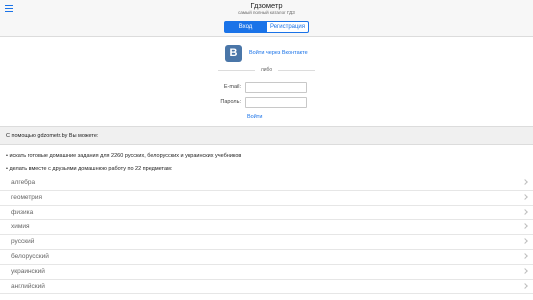 This screenshot has width=533, height=300. What do you see at coordinates (254, 117) in the screenshot?
I see `login-button: Войти` at bounding box center [254, 117].